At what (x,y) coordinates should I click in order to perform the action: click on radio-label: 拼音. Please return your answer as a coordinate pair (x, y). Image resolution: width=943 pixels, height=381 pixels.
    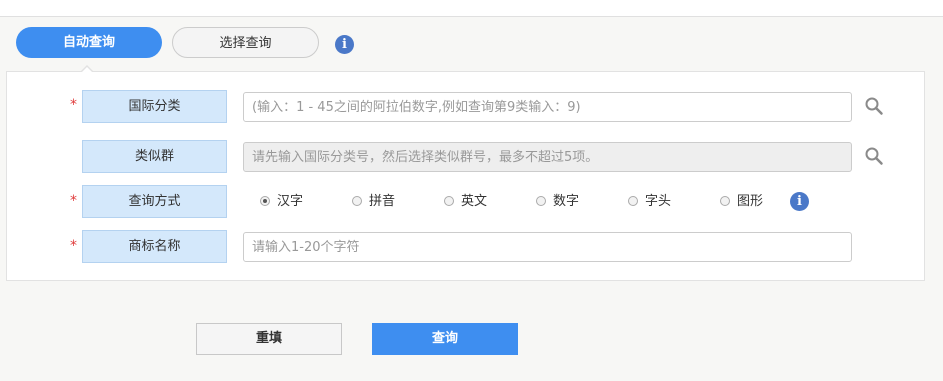
    Looking at the image, I should click on (382, 201).